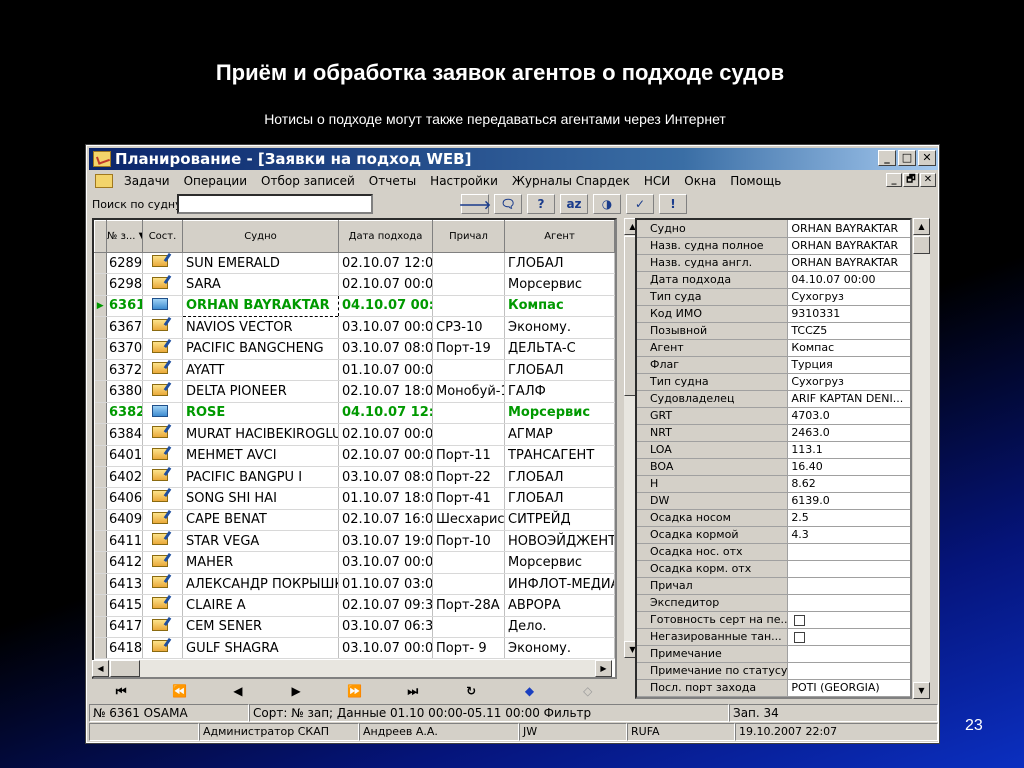  I want to click on grid-header-number: № з... ▼, so click(124, 236).